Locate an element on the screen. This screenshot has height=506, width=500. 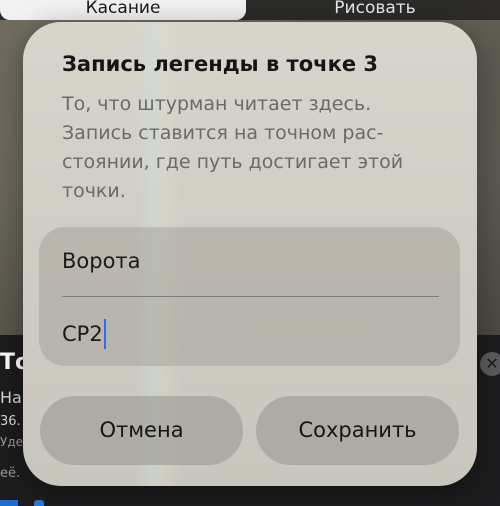
card-hint-continued: её. is located at coordinates (10, 473).